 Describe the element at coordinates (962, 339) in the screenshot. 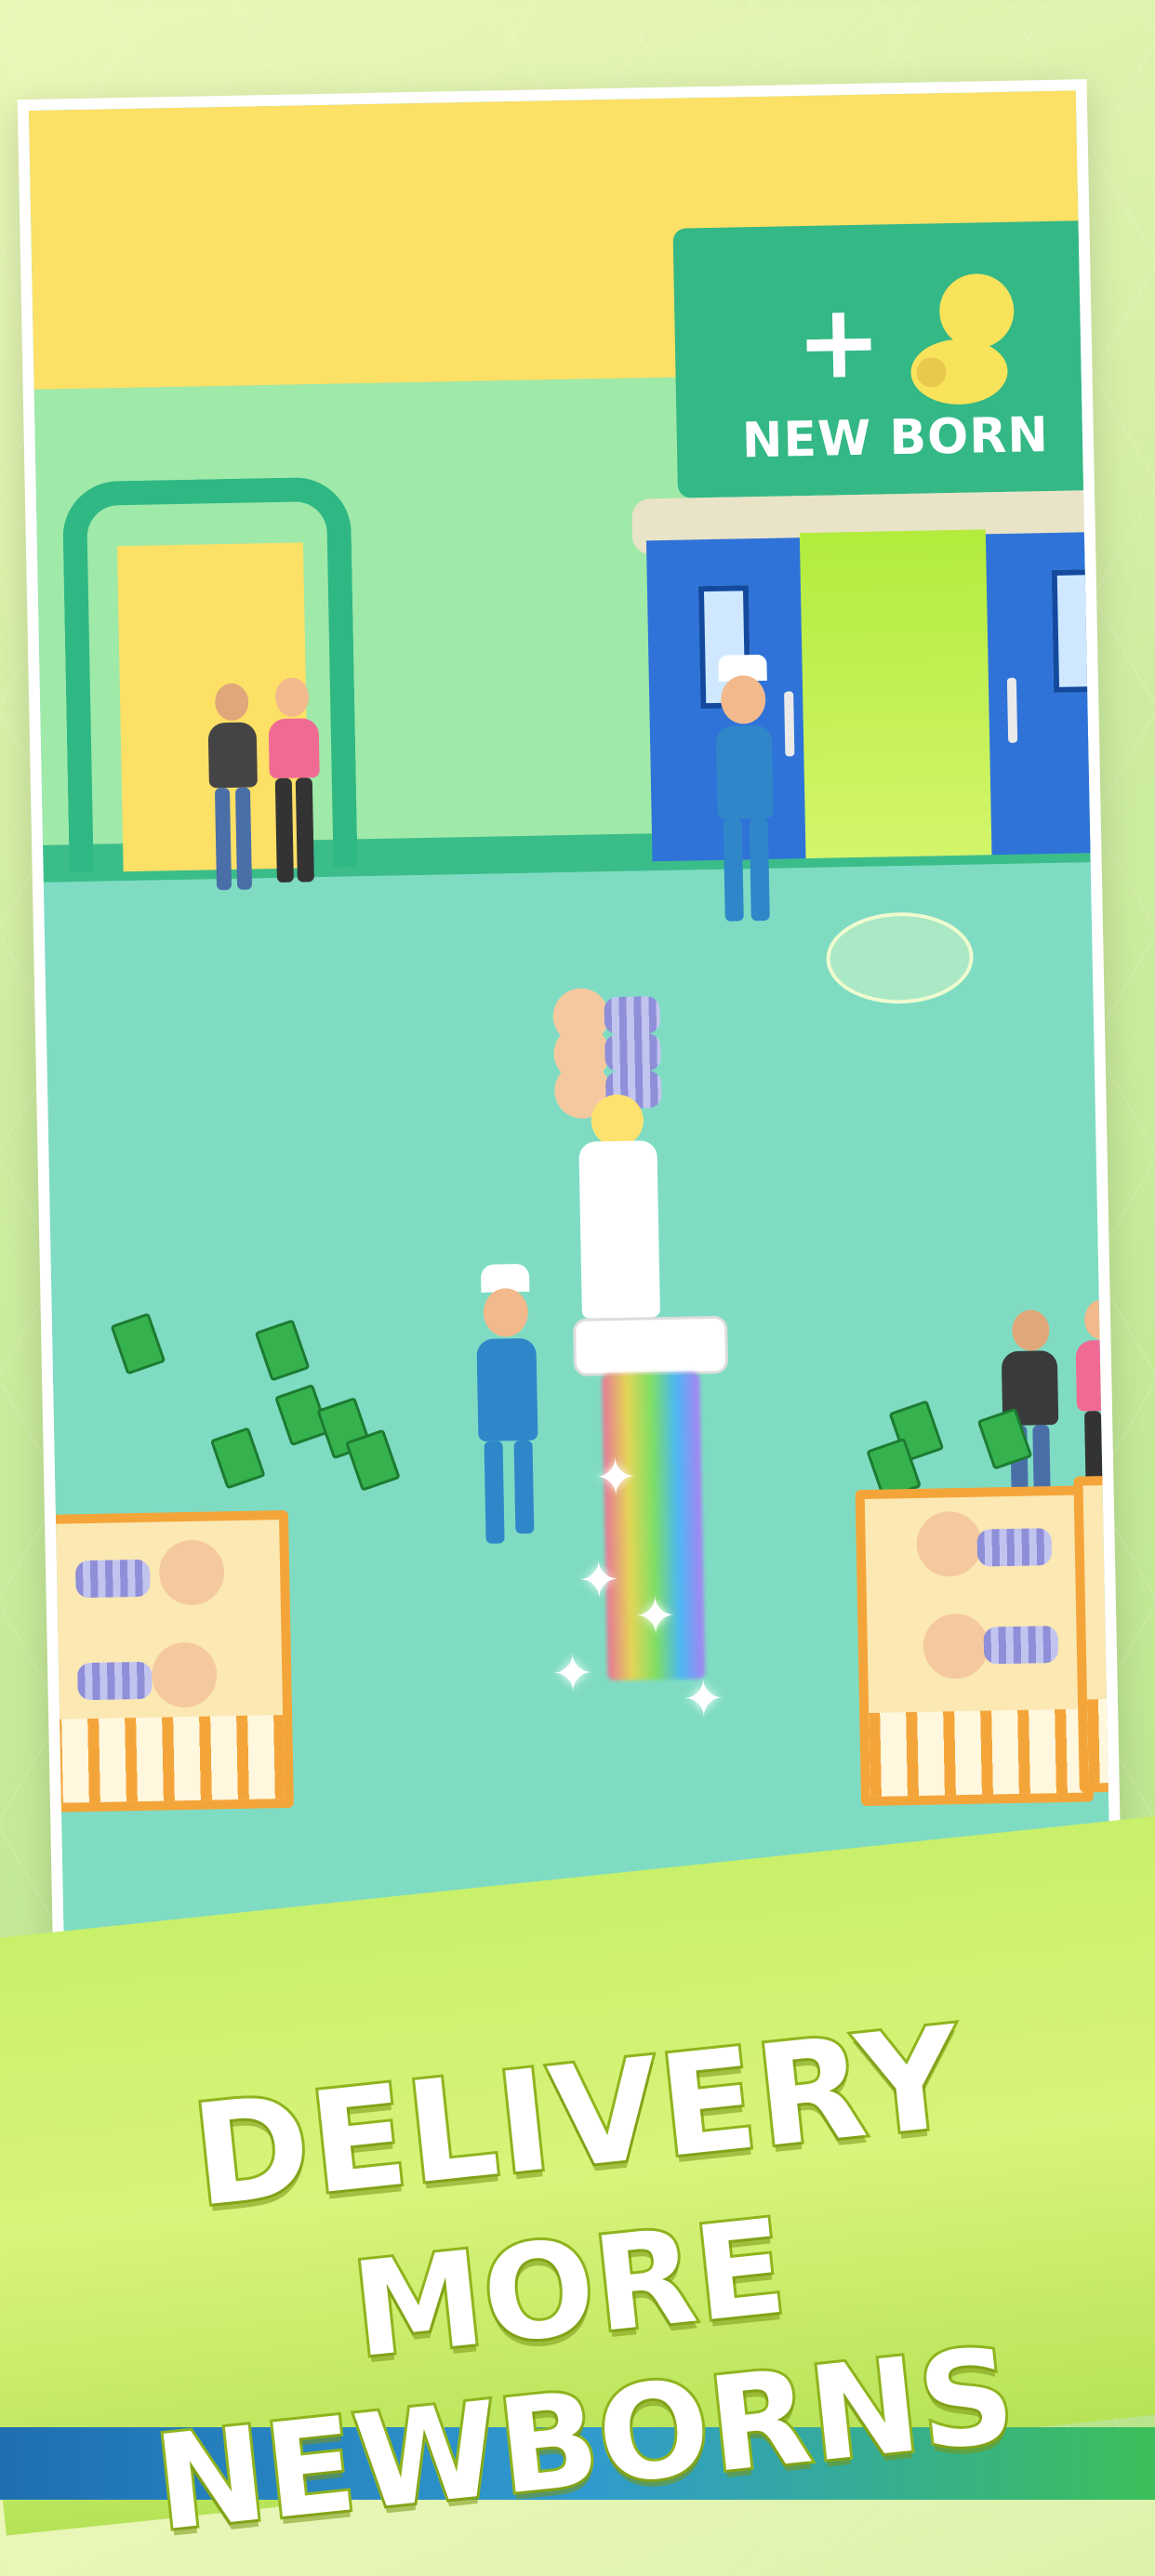

I see `baby-silhouette-icon` at that location.